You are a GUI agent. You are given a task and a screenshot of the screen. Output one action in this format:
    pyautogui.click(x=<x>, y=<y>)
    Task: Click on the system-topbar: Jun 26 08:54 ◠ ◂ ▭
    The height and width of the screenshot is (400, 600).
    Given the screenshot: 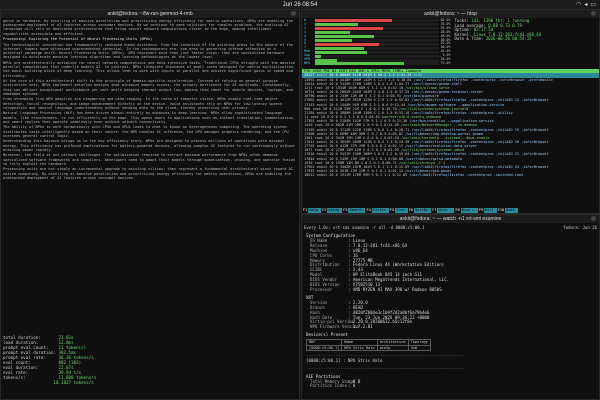 What is the action you would take?
    pyautogui.click(x=300, y=4)
    